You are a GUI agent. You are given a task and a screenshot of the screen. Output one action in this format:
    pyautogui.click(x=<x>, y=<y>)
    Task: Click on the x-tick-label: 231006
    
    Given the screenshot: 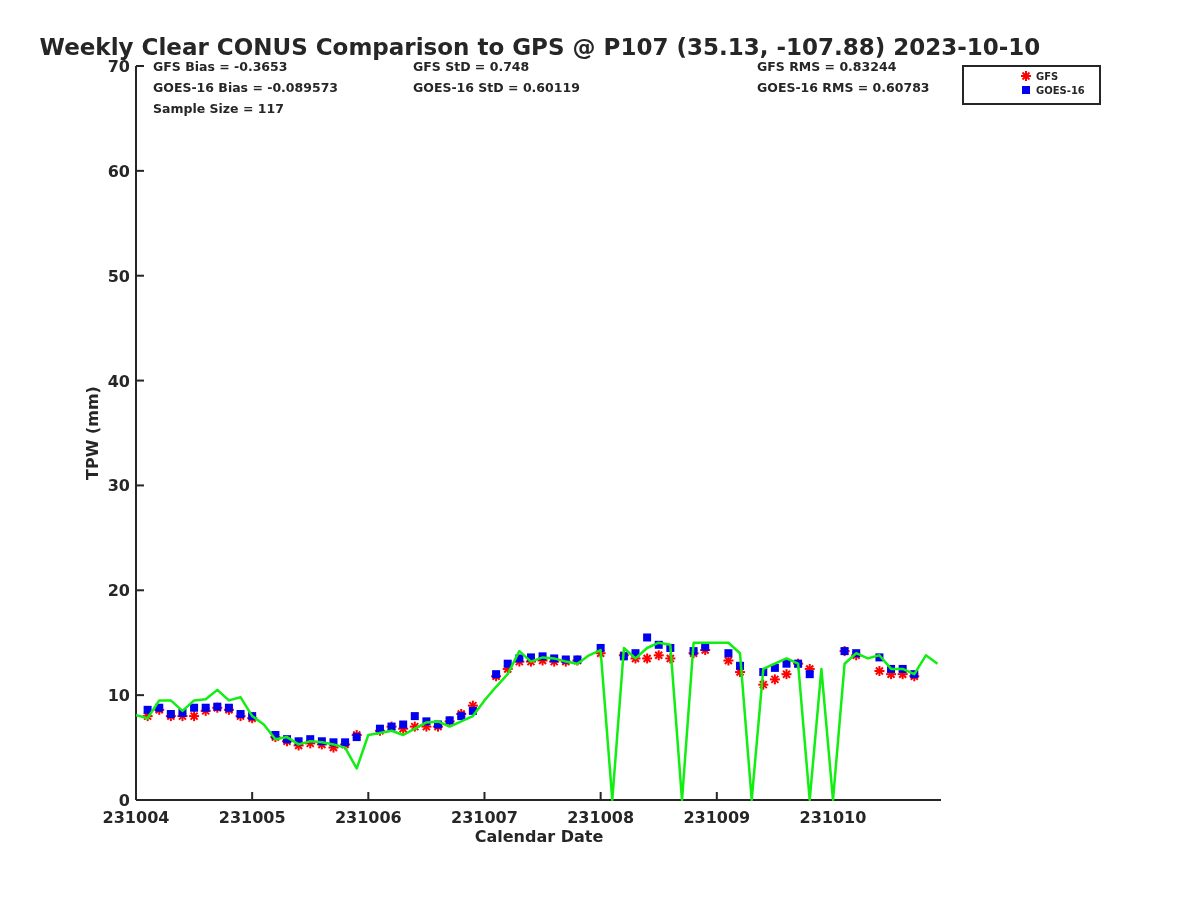 What is the action you would take?
    pyautogui.click(x=368, y=817)
    